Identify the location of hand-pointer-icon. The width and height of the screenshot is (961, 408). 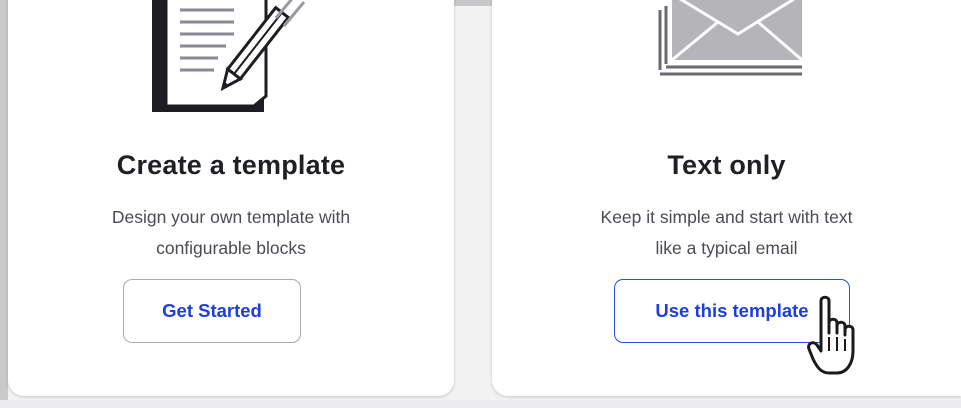
(837, 340).